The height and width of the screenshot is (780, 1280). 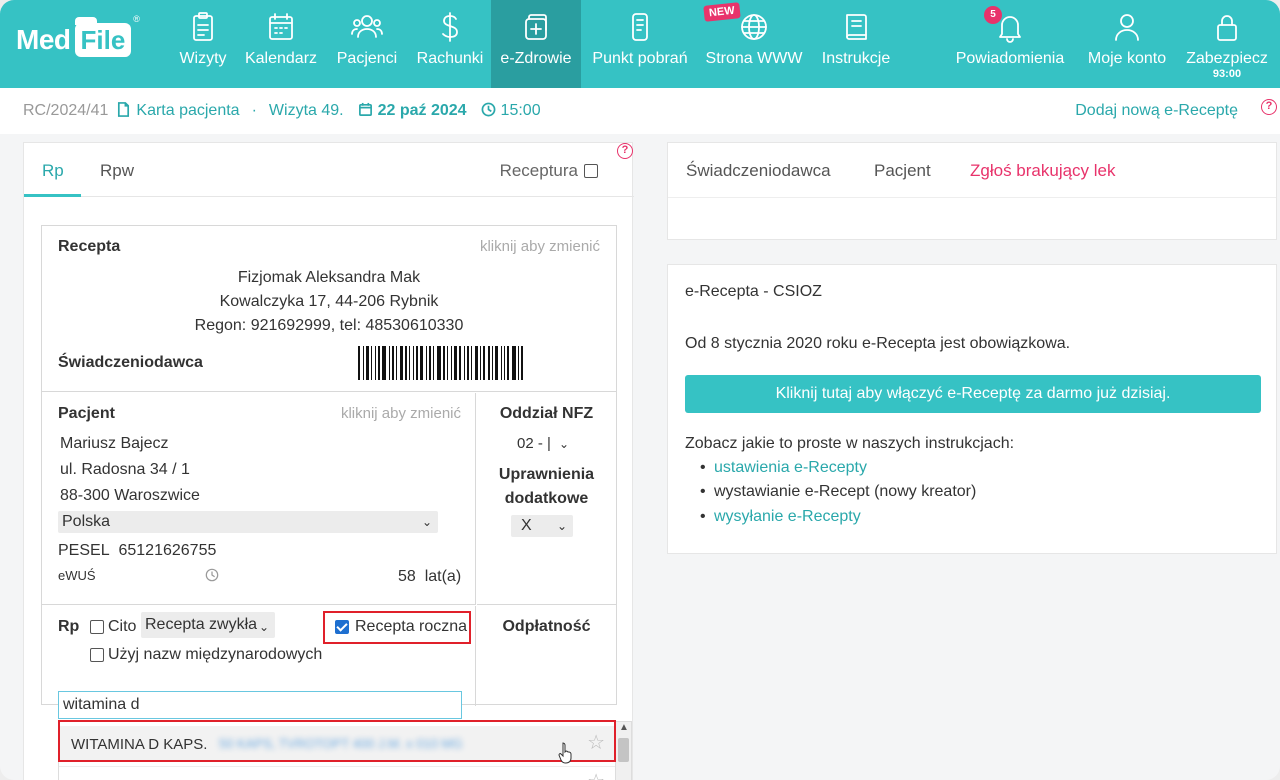 I want to click on visit-date-text: 22 paź 2024, so click(x=422, y=110).